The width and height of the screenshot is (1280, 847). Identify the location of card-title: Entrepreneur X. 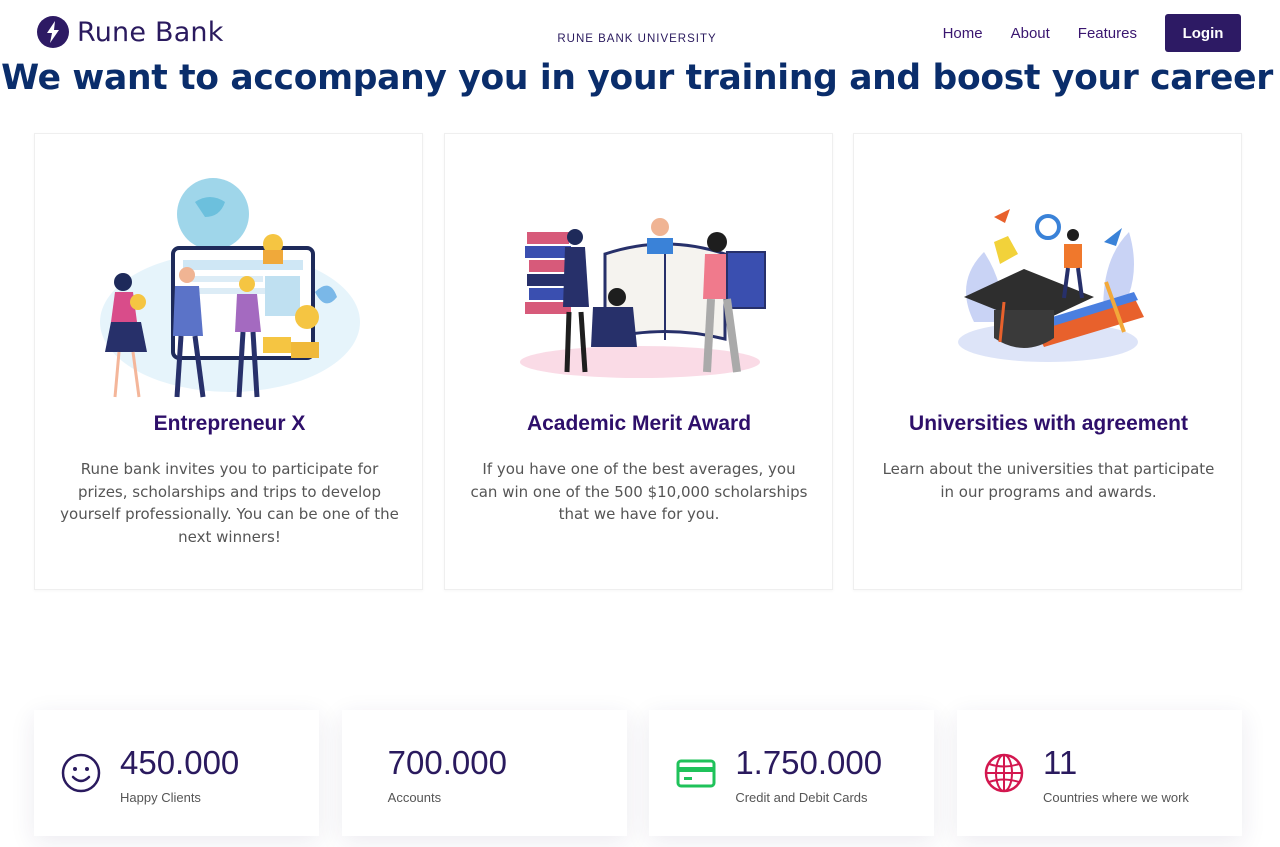
(229, 423).